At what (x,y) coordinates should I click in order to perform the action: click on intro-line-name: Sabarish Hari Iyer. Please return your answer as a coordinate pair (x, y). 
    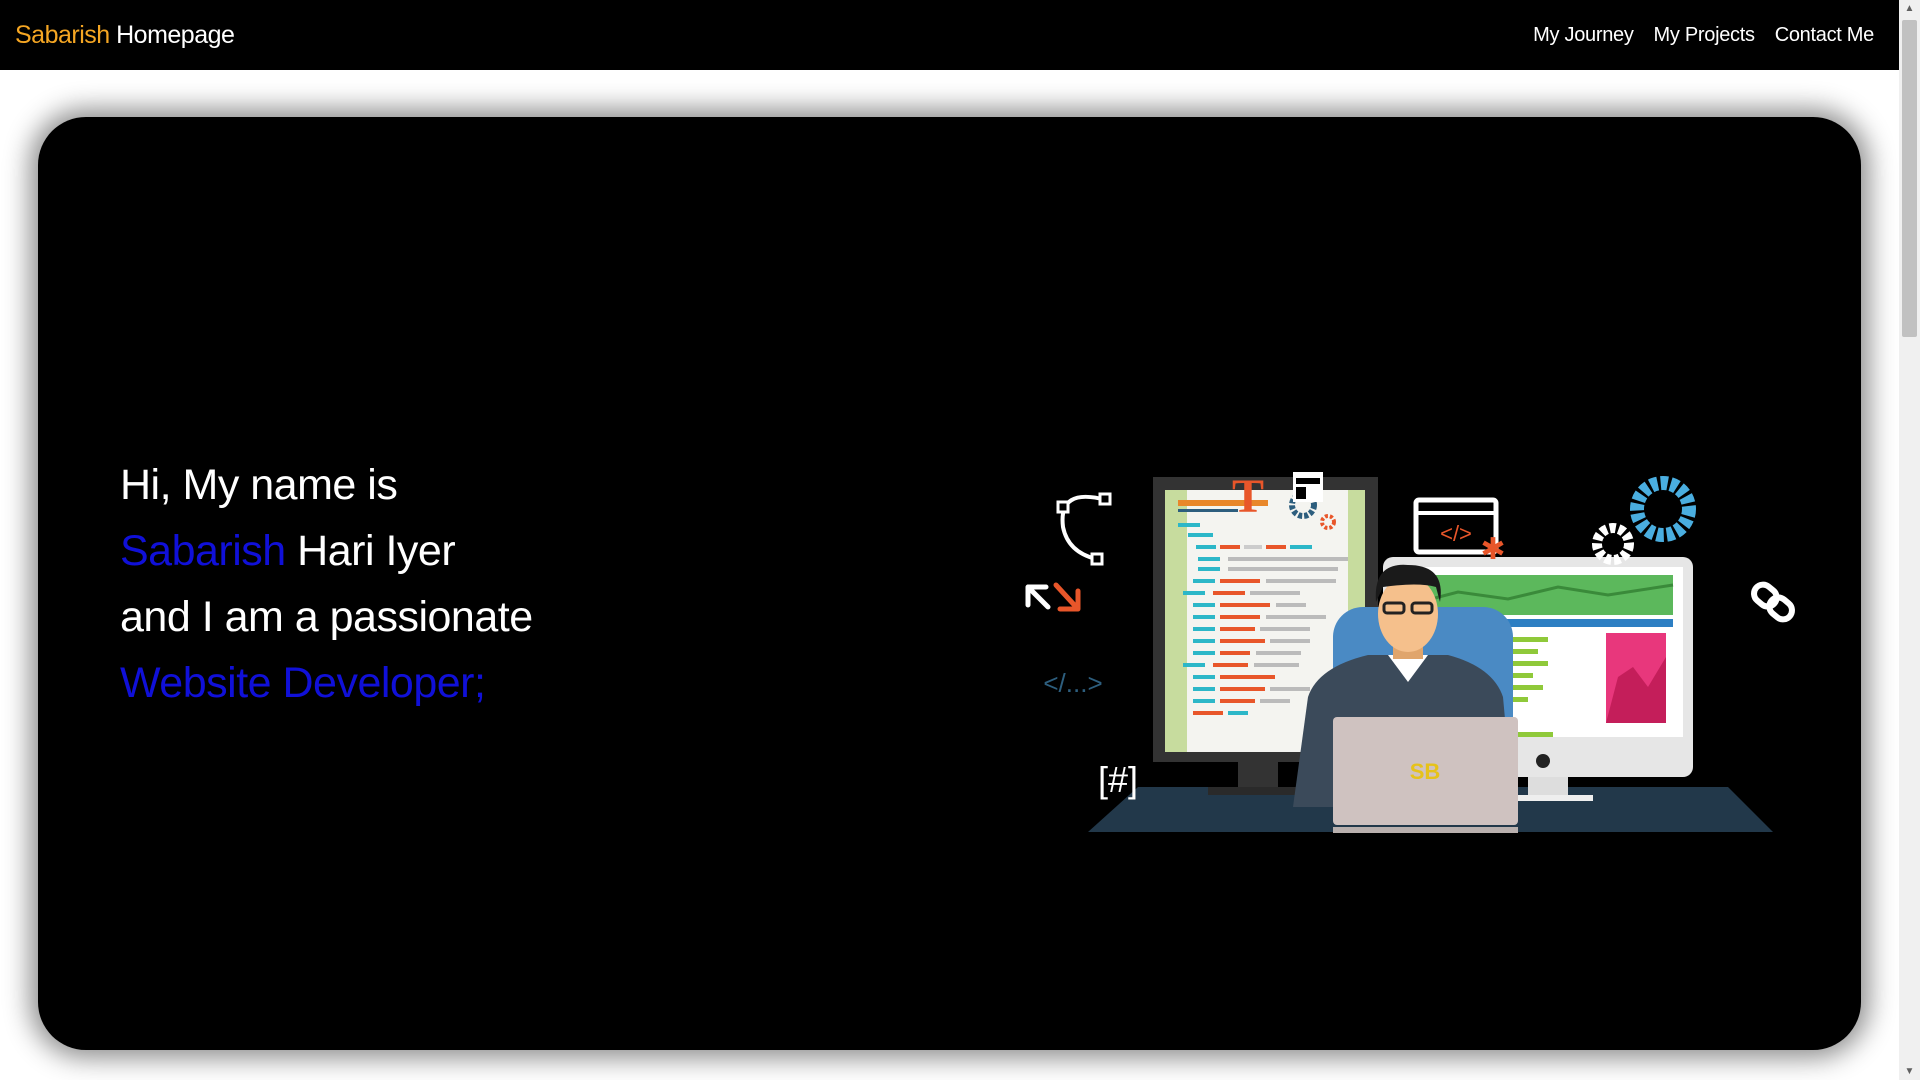
    Looking at the image, I should click on (326, 551).